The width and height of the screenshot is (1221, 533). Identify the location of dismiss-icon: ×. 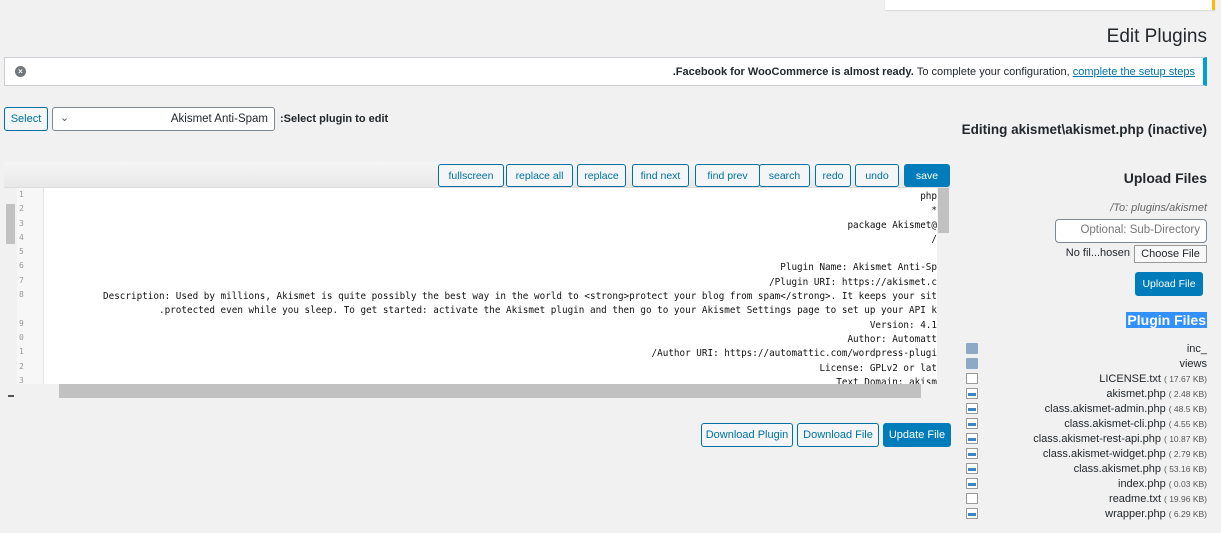
(20, 71).